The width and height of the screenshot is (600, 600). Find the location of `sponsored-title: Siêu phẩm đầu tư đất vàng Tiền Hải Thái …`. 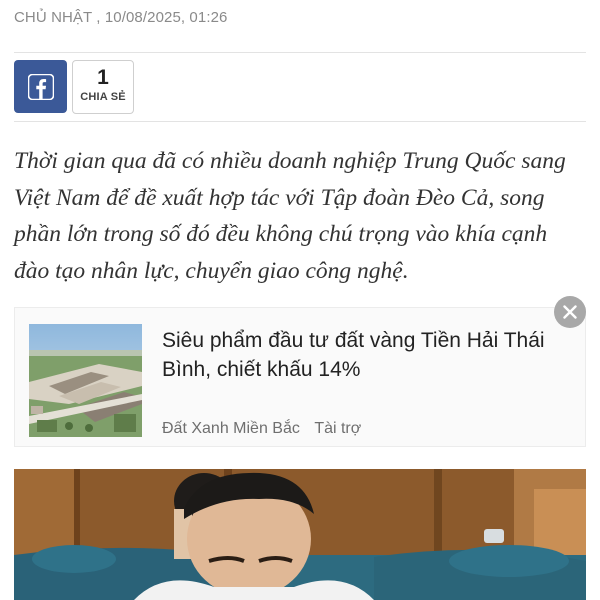

sponsored-title: Siêu phẩm đầu tư đất vàng Tiền Hải Thái … is located at coordinates (362, 355).